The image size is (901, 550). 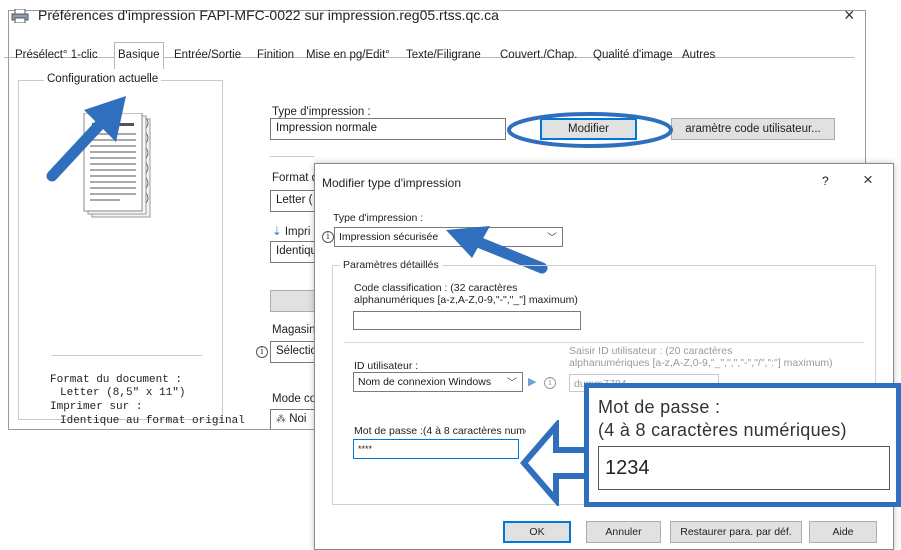 What do you see at coordinates (651, 351) in the screenshot?
I see `enter-user-id-label-1: Saisir ID utilisateur : (20 caractères` at bounding box center [651, 351].